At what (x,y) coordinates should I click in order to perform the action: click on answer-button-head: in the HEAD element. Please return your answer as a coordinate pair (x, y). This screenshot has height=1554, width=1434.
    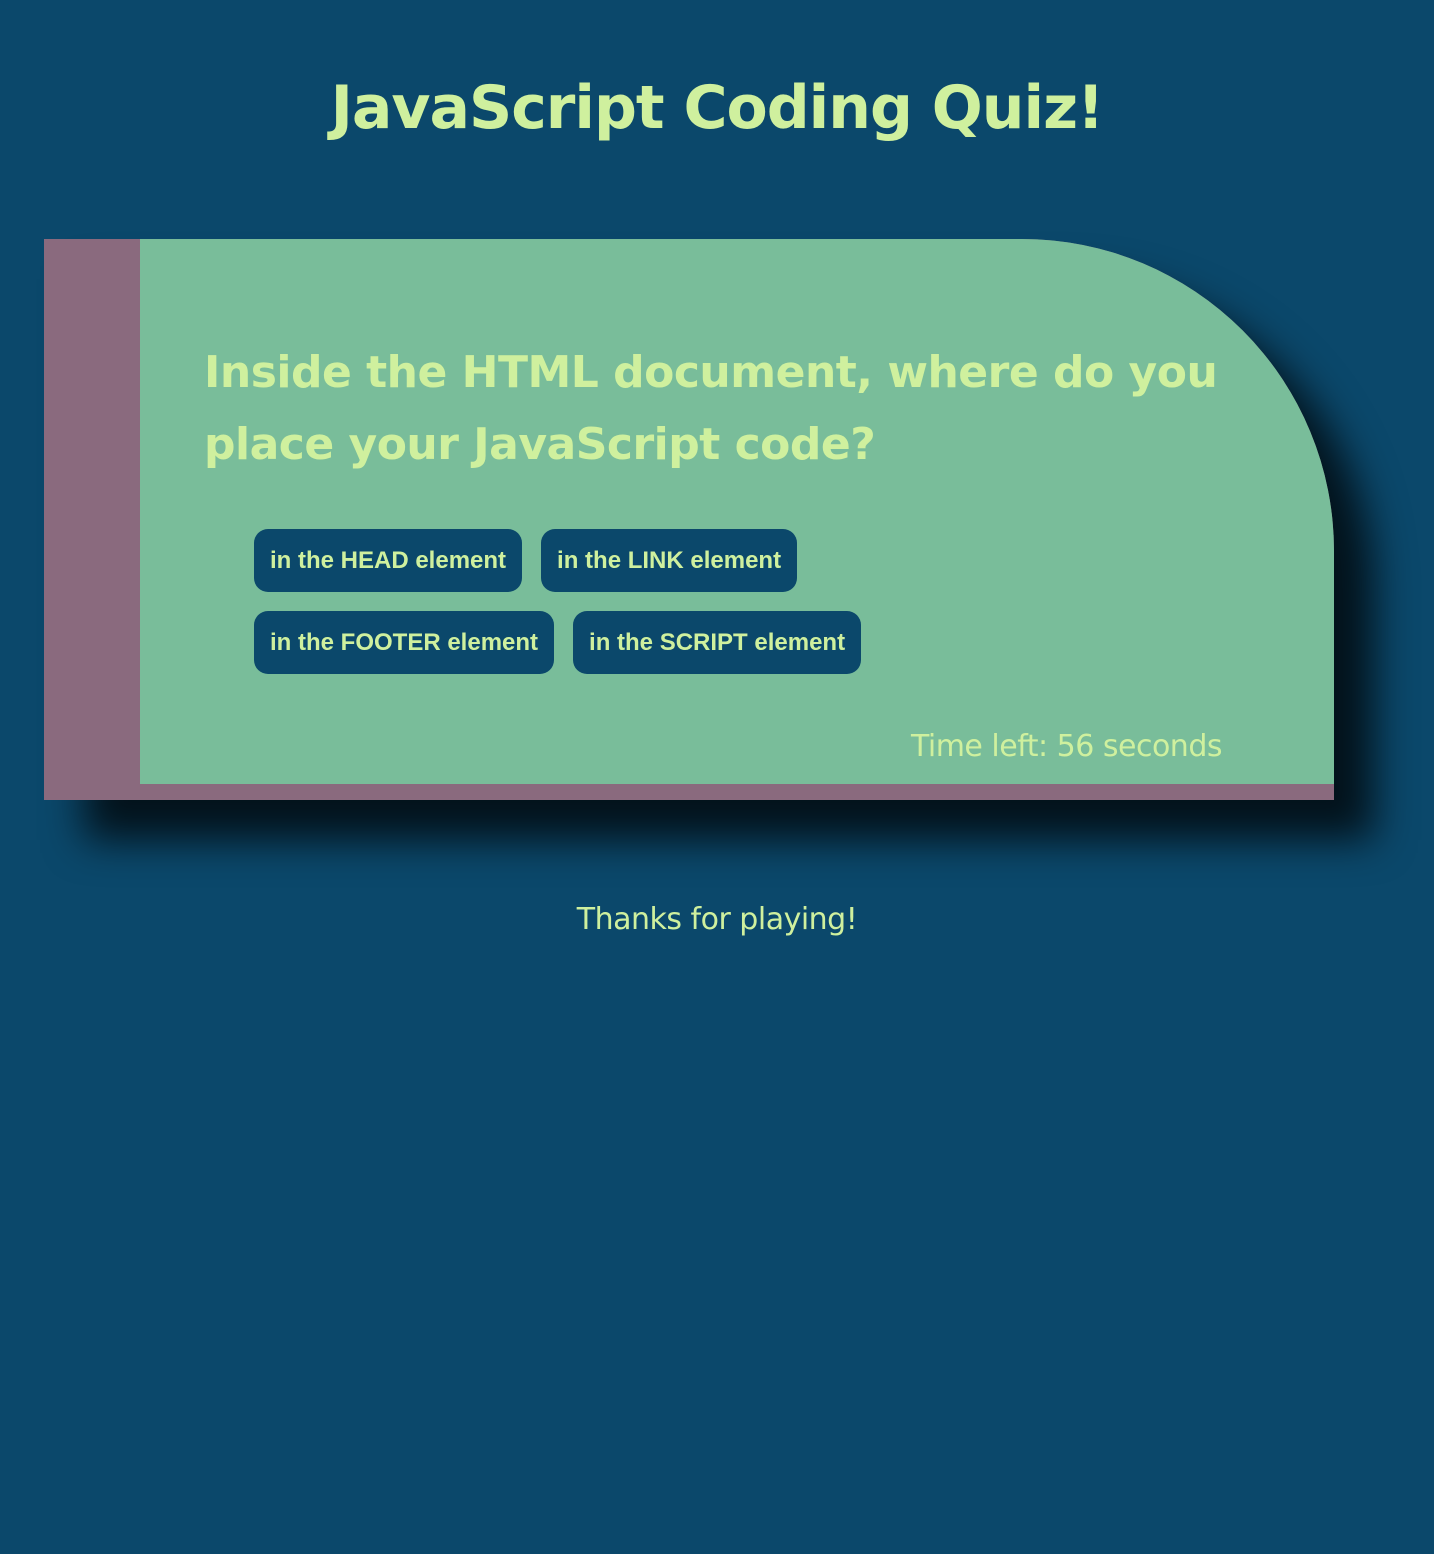
    Looking at the image, I should click on (388, 560).